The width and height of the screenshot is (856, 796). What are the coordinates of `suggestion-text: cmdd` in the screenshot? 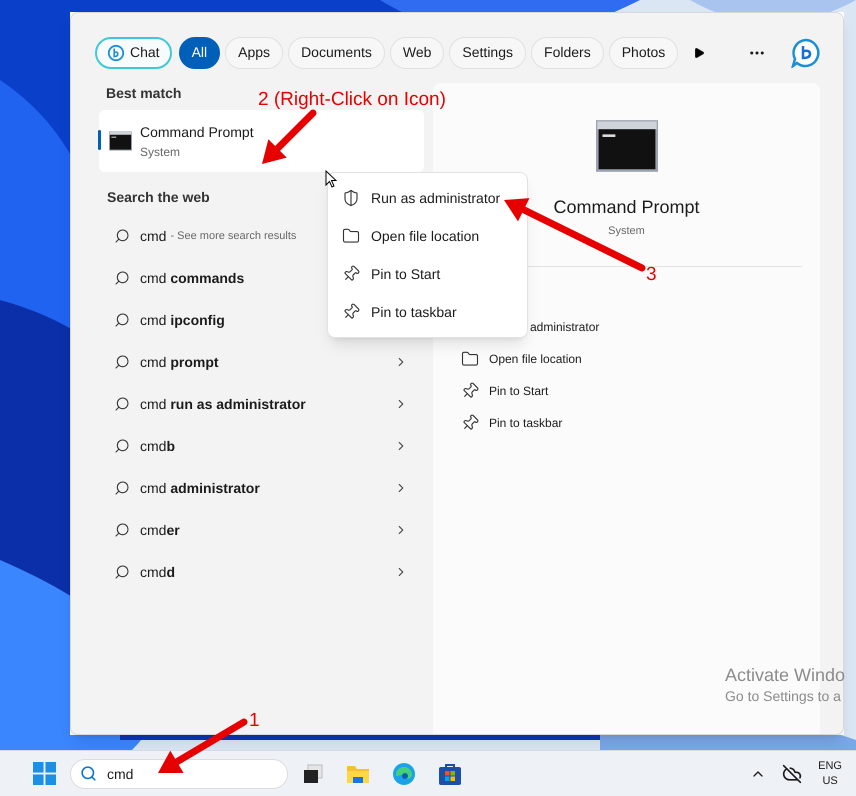 It's located at (158, 572).